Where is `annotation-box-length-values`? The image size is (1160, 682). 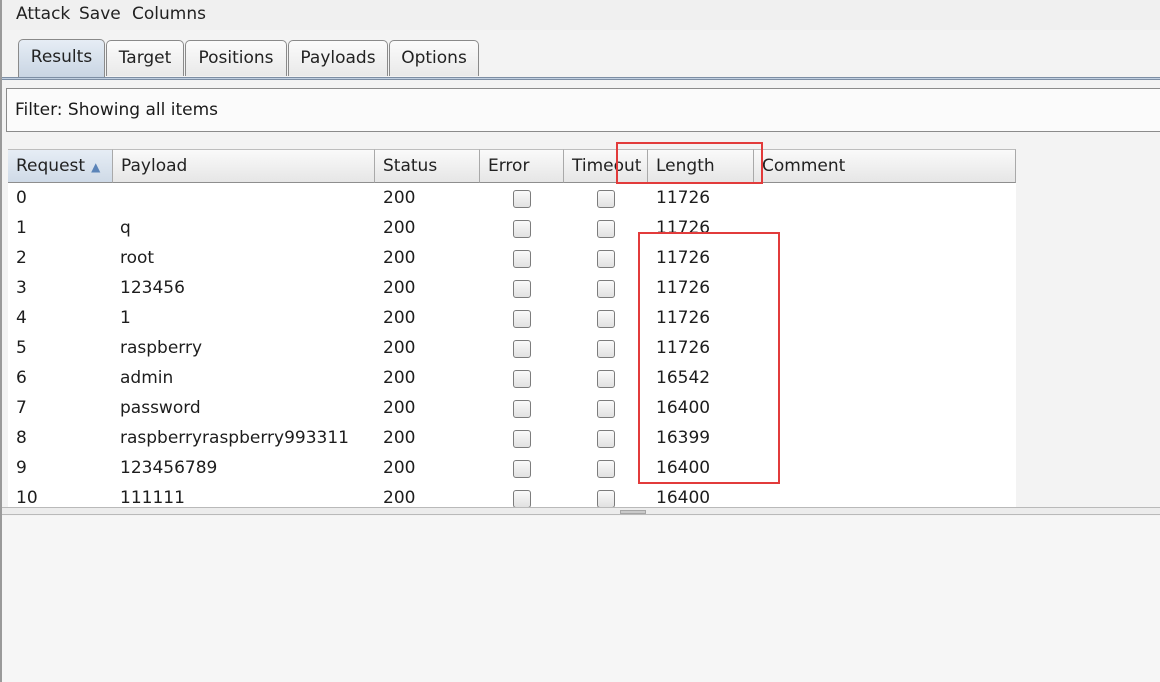
annotation-box-length-values is located at coordinates (709, 358).